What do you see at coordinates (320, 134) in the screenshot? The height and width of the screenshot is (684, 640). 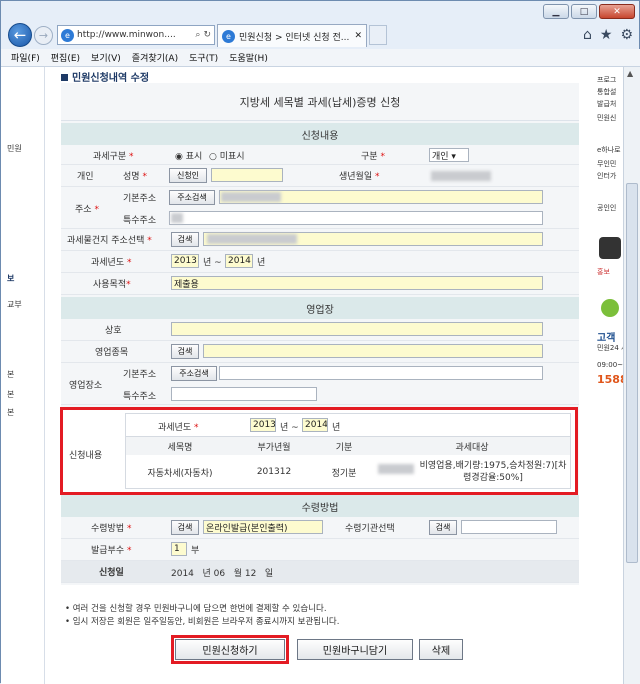 I see `section-apply: 신청내용` at bounding box center [320, 134].